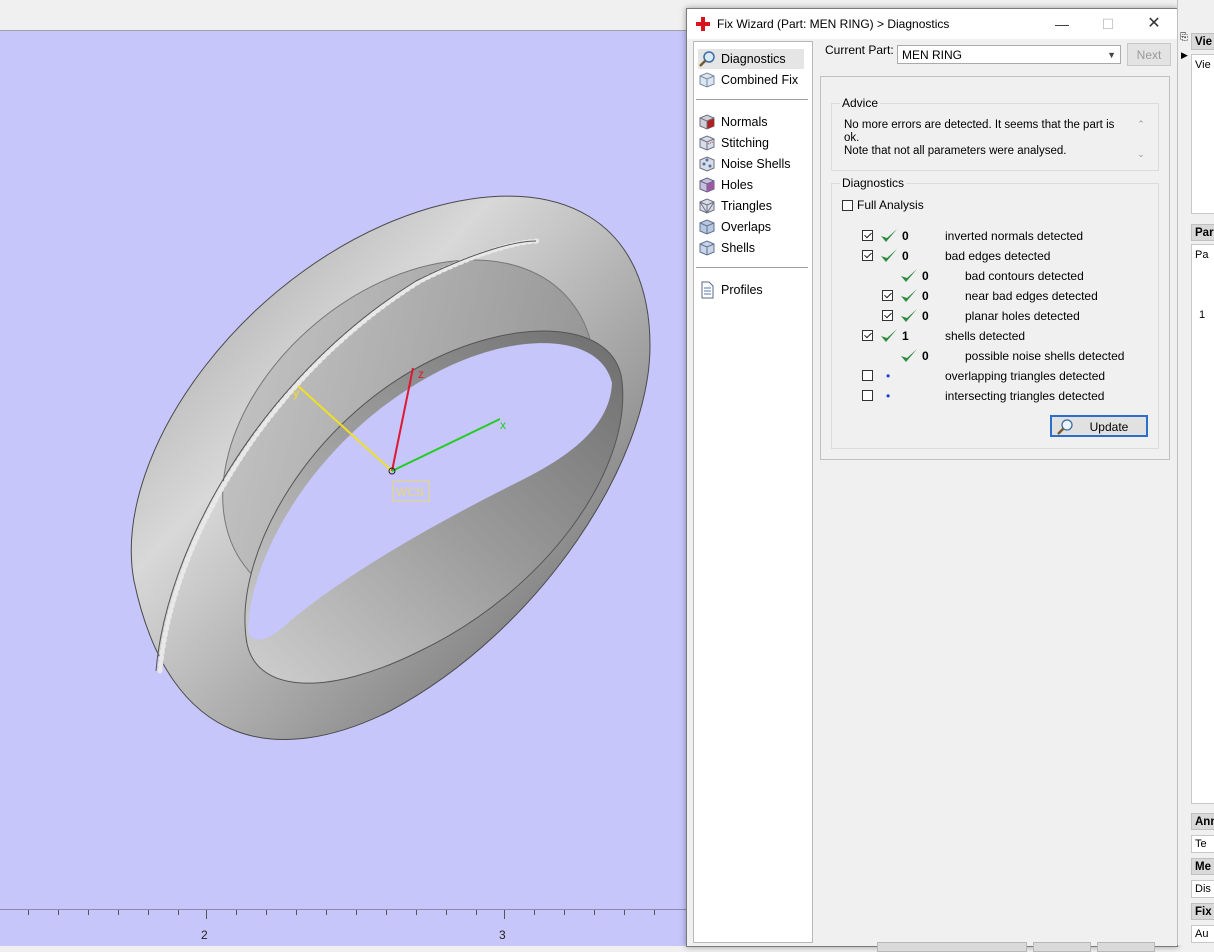  Describe the element at coordinates (1111, 55) in the screenshot. I see `chevron-down-icon: ▼` at that location.